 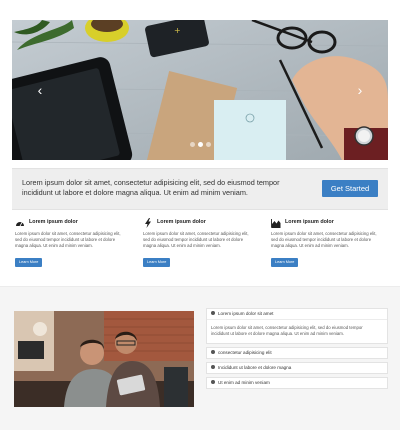 What do you see at coordinates (20, 224) in the screenshot?
I see `dashboard-icon` at bounding box center [20, 224].